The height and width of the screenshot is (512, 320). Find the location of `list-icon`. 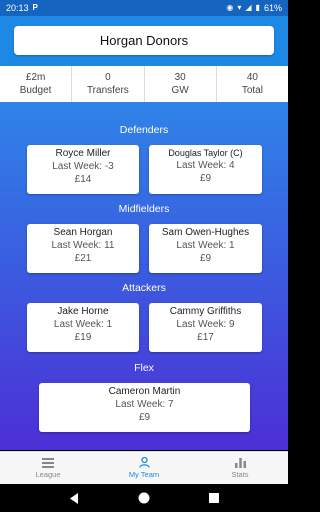

list-icon is located at coordinates (48, 462).